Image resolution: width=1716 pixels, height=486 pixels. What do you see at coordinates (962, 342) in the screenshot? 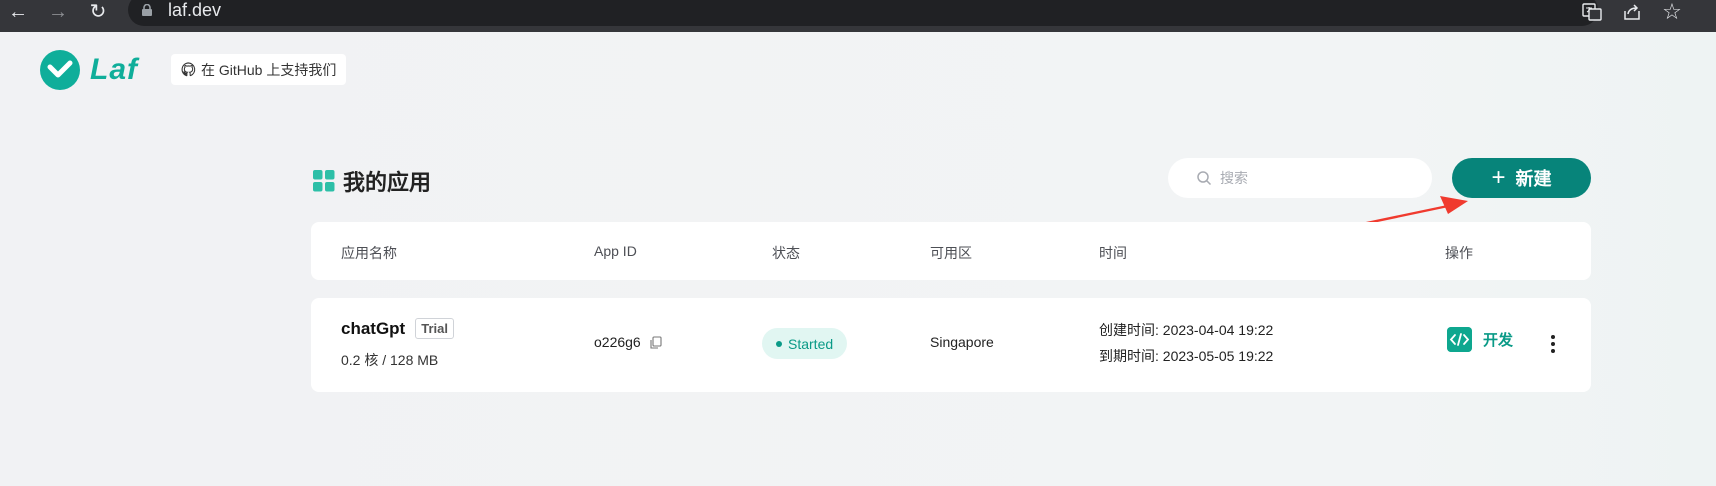
I see `region: Singapore` at bounding box center [962, 342].